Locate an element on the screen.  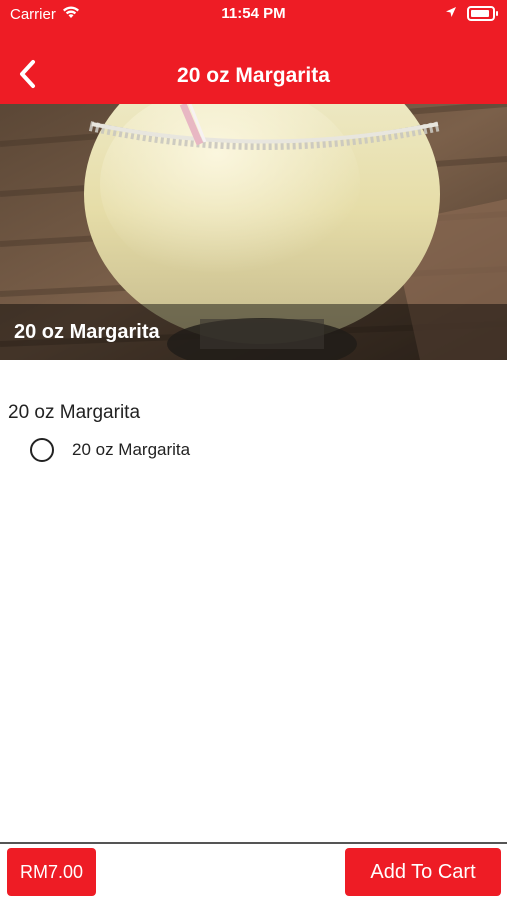
location-arrow-icon is located at coordinates (451, 13).